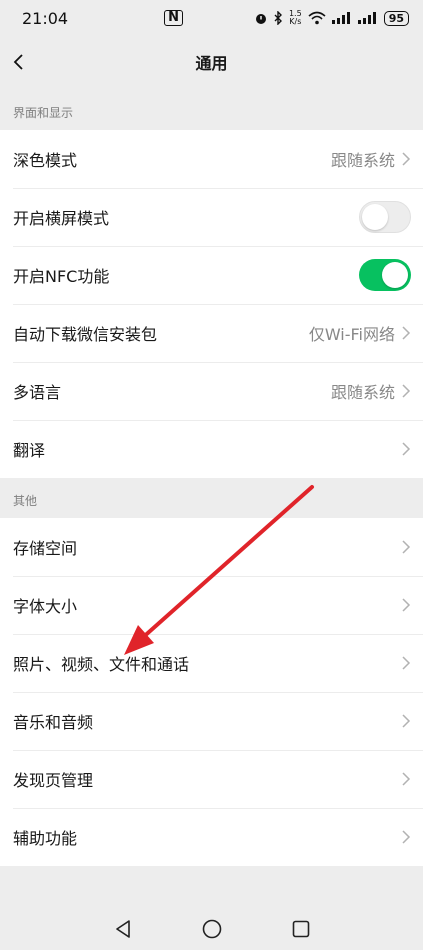 The image size is (423, 950). I want to click on setting-label: 照片、视频、文件和通话, so click(101, 664).